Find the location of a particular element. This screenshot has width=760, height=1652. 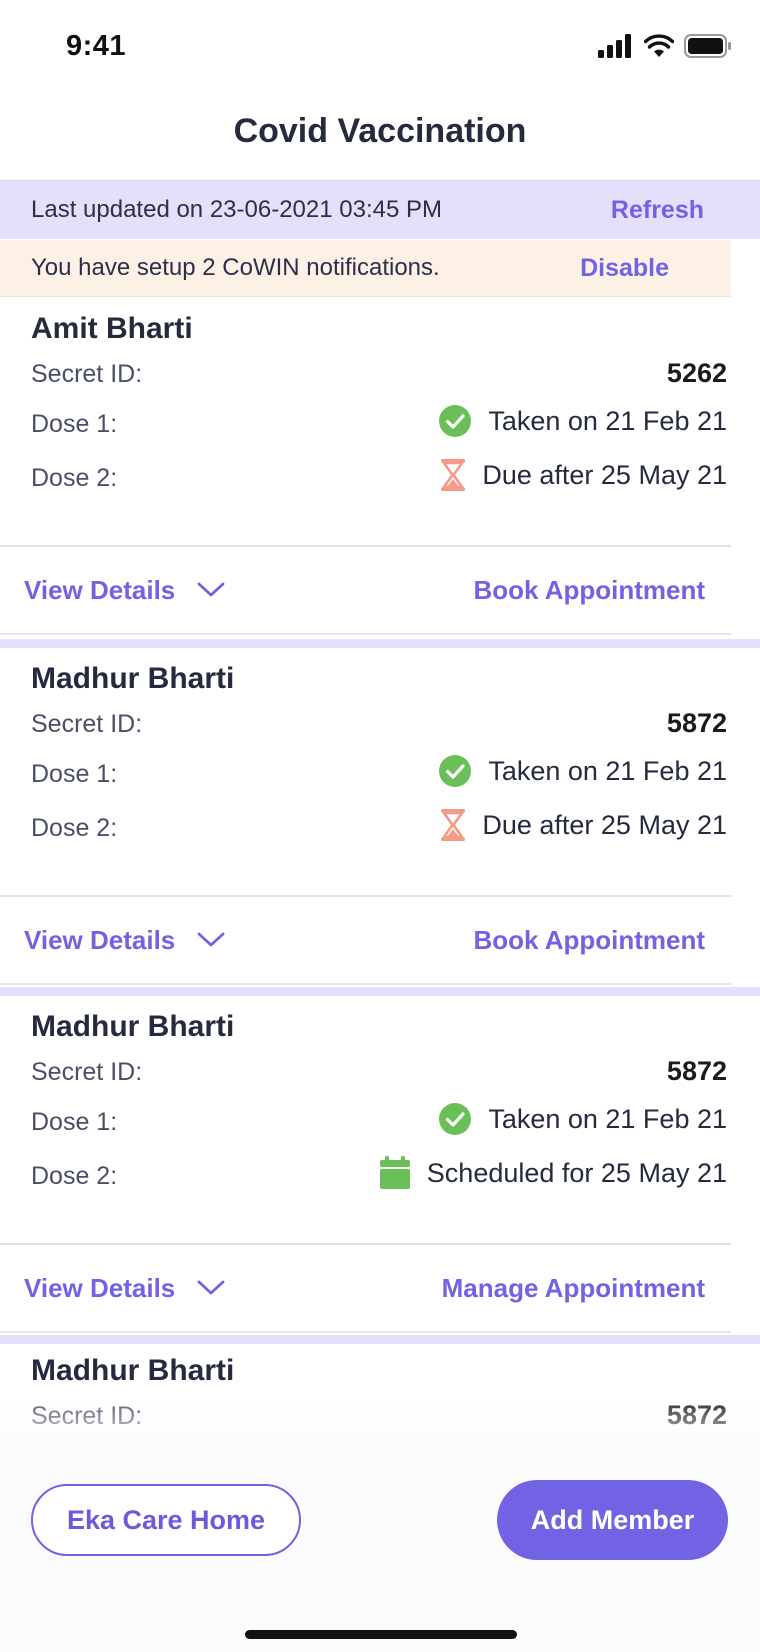

wifi-icon is located at coordinates (659, 45).